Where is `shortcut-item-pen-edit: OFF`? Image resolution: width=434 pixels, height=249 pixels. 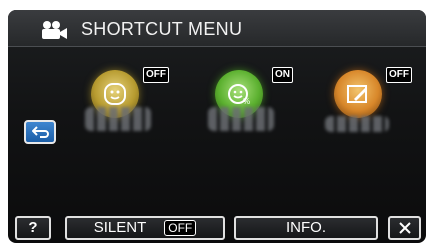 shortcut-item-pen-edit: OFF is located at coordinates (373, 93).